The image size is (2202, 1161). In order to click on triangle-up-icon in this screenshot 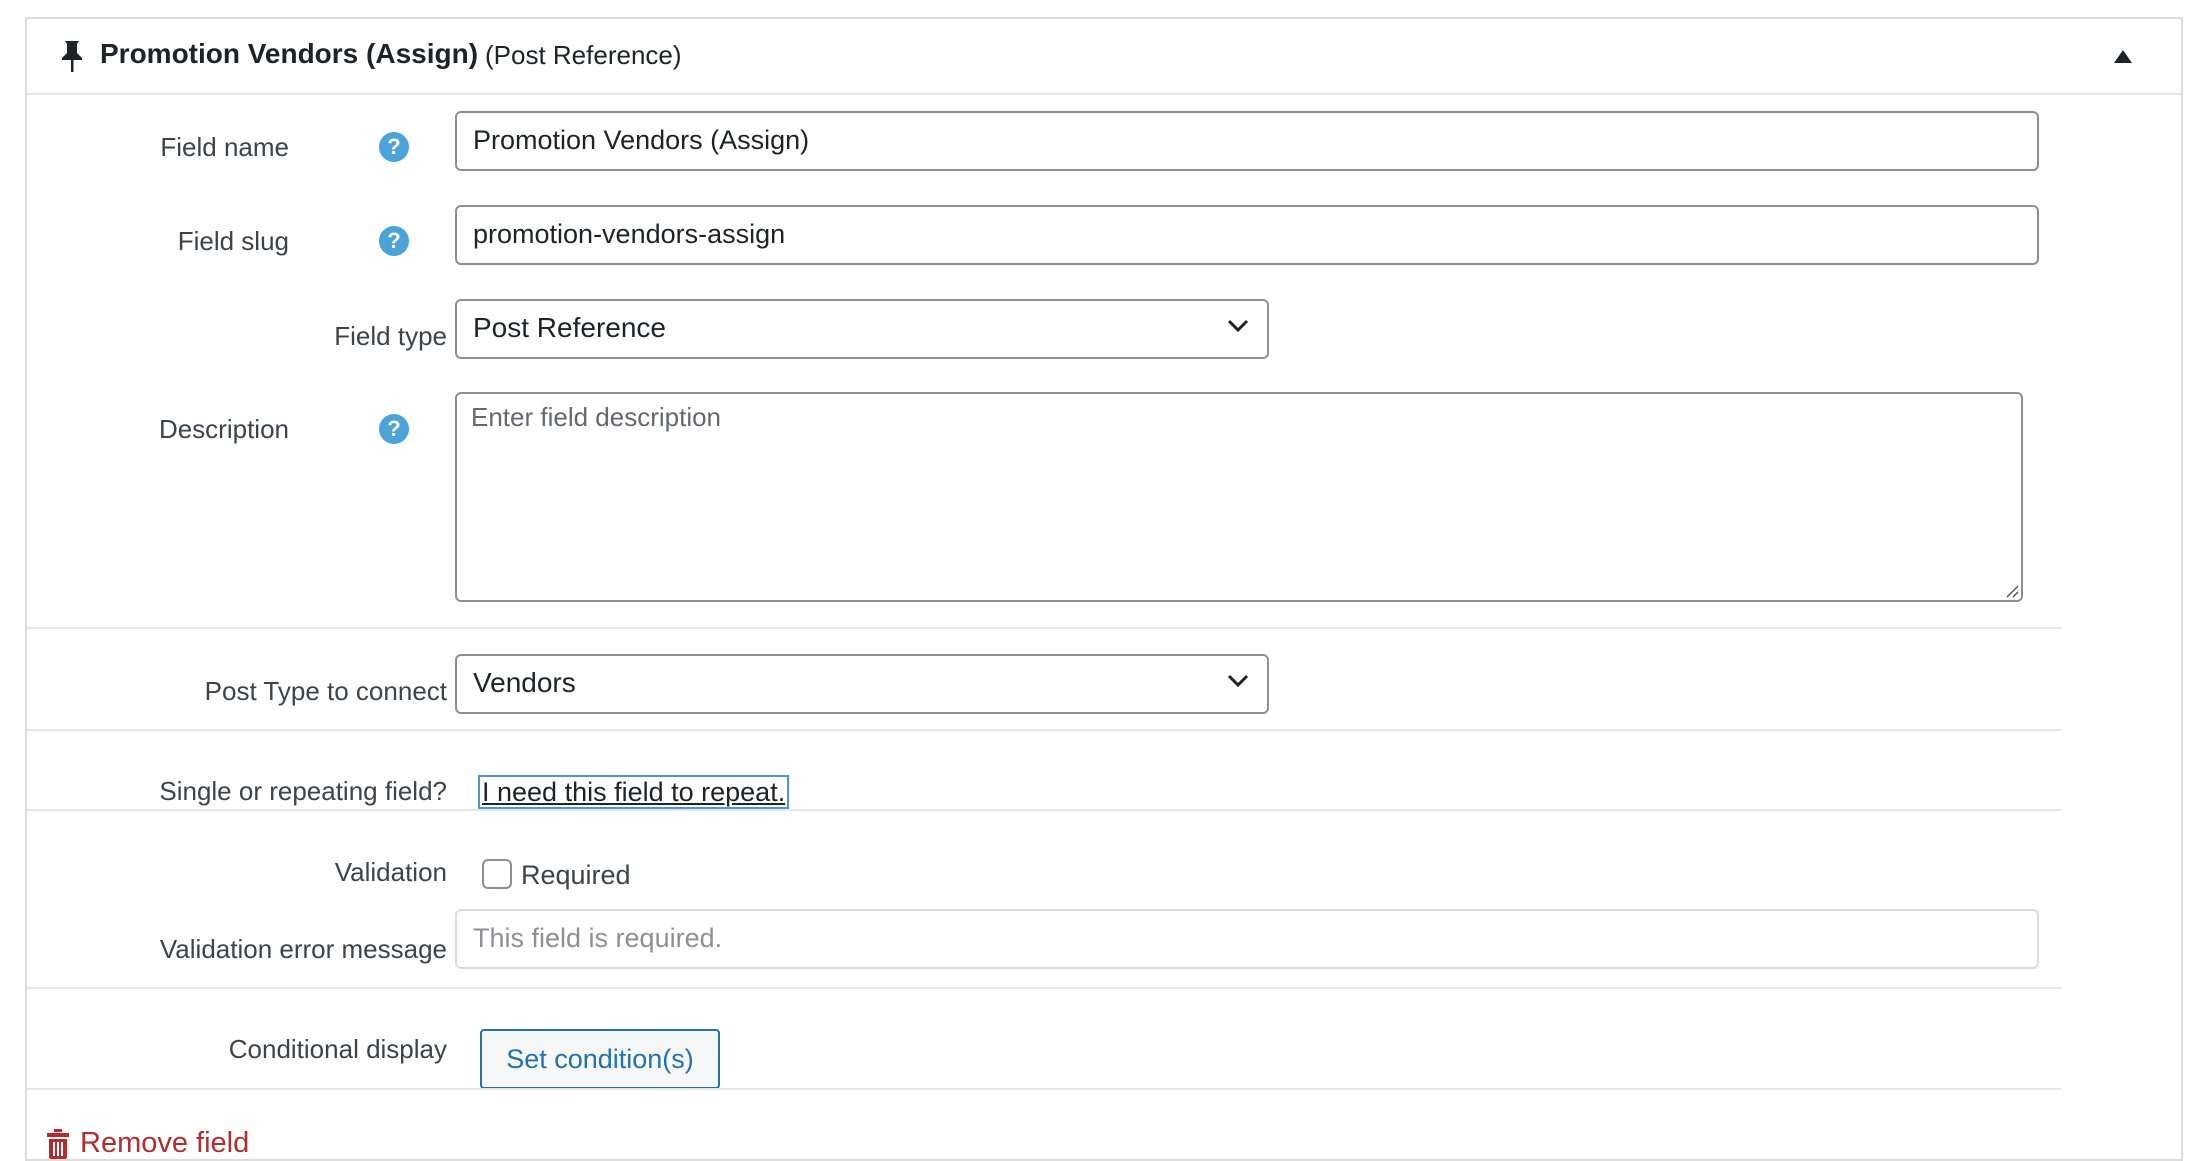, I will do `click(2123, 56)`.